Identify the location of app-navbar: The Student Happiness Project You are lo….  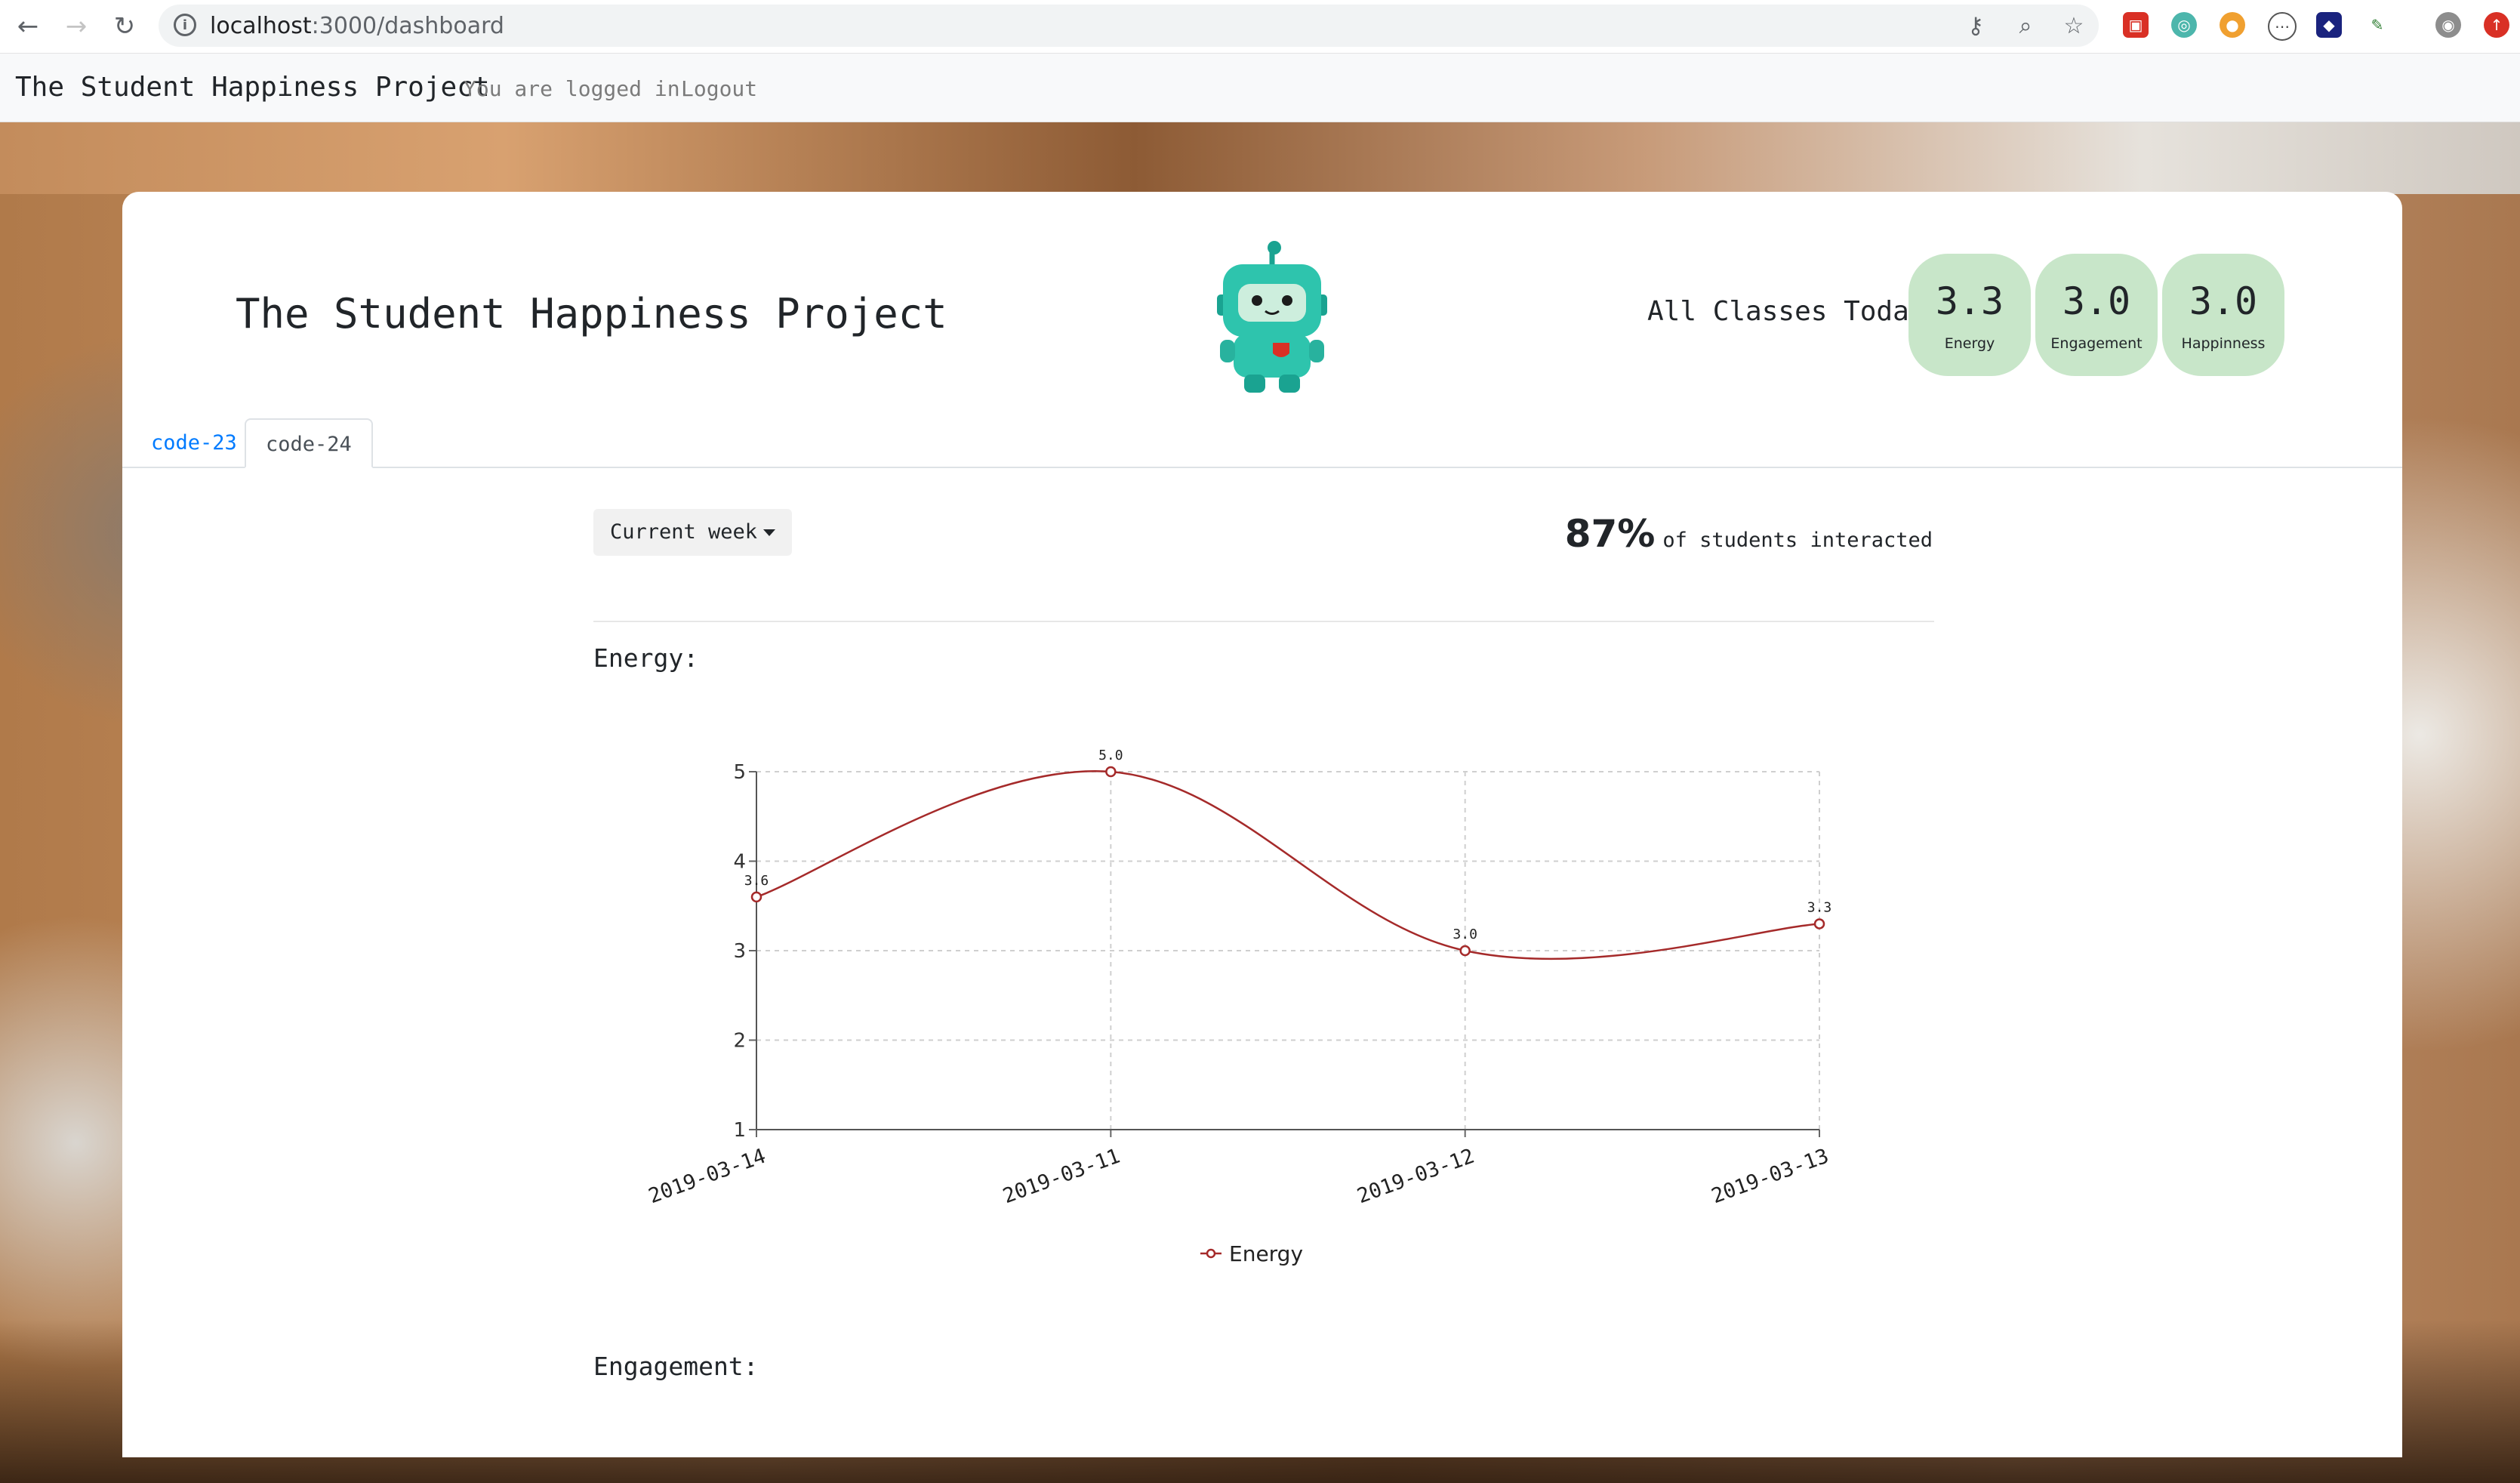
(1260, 88).